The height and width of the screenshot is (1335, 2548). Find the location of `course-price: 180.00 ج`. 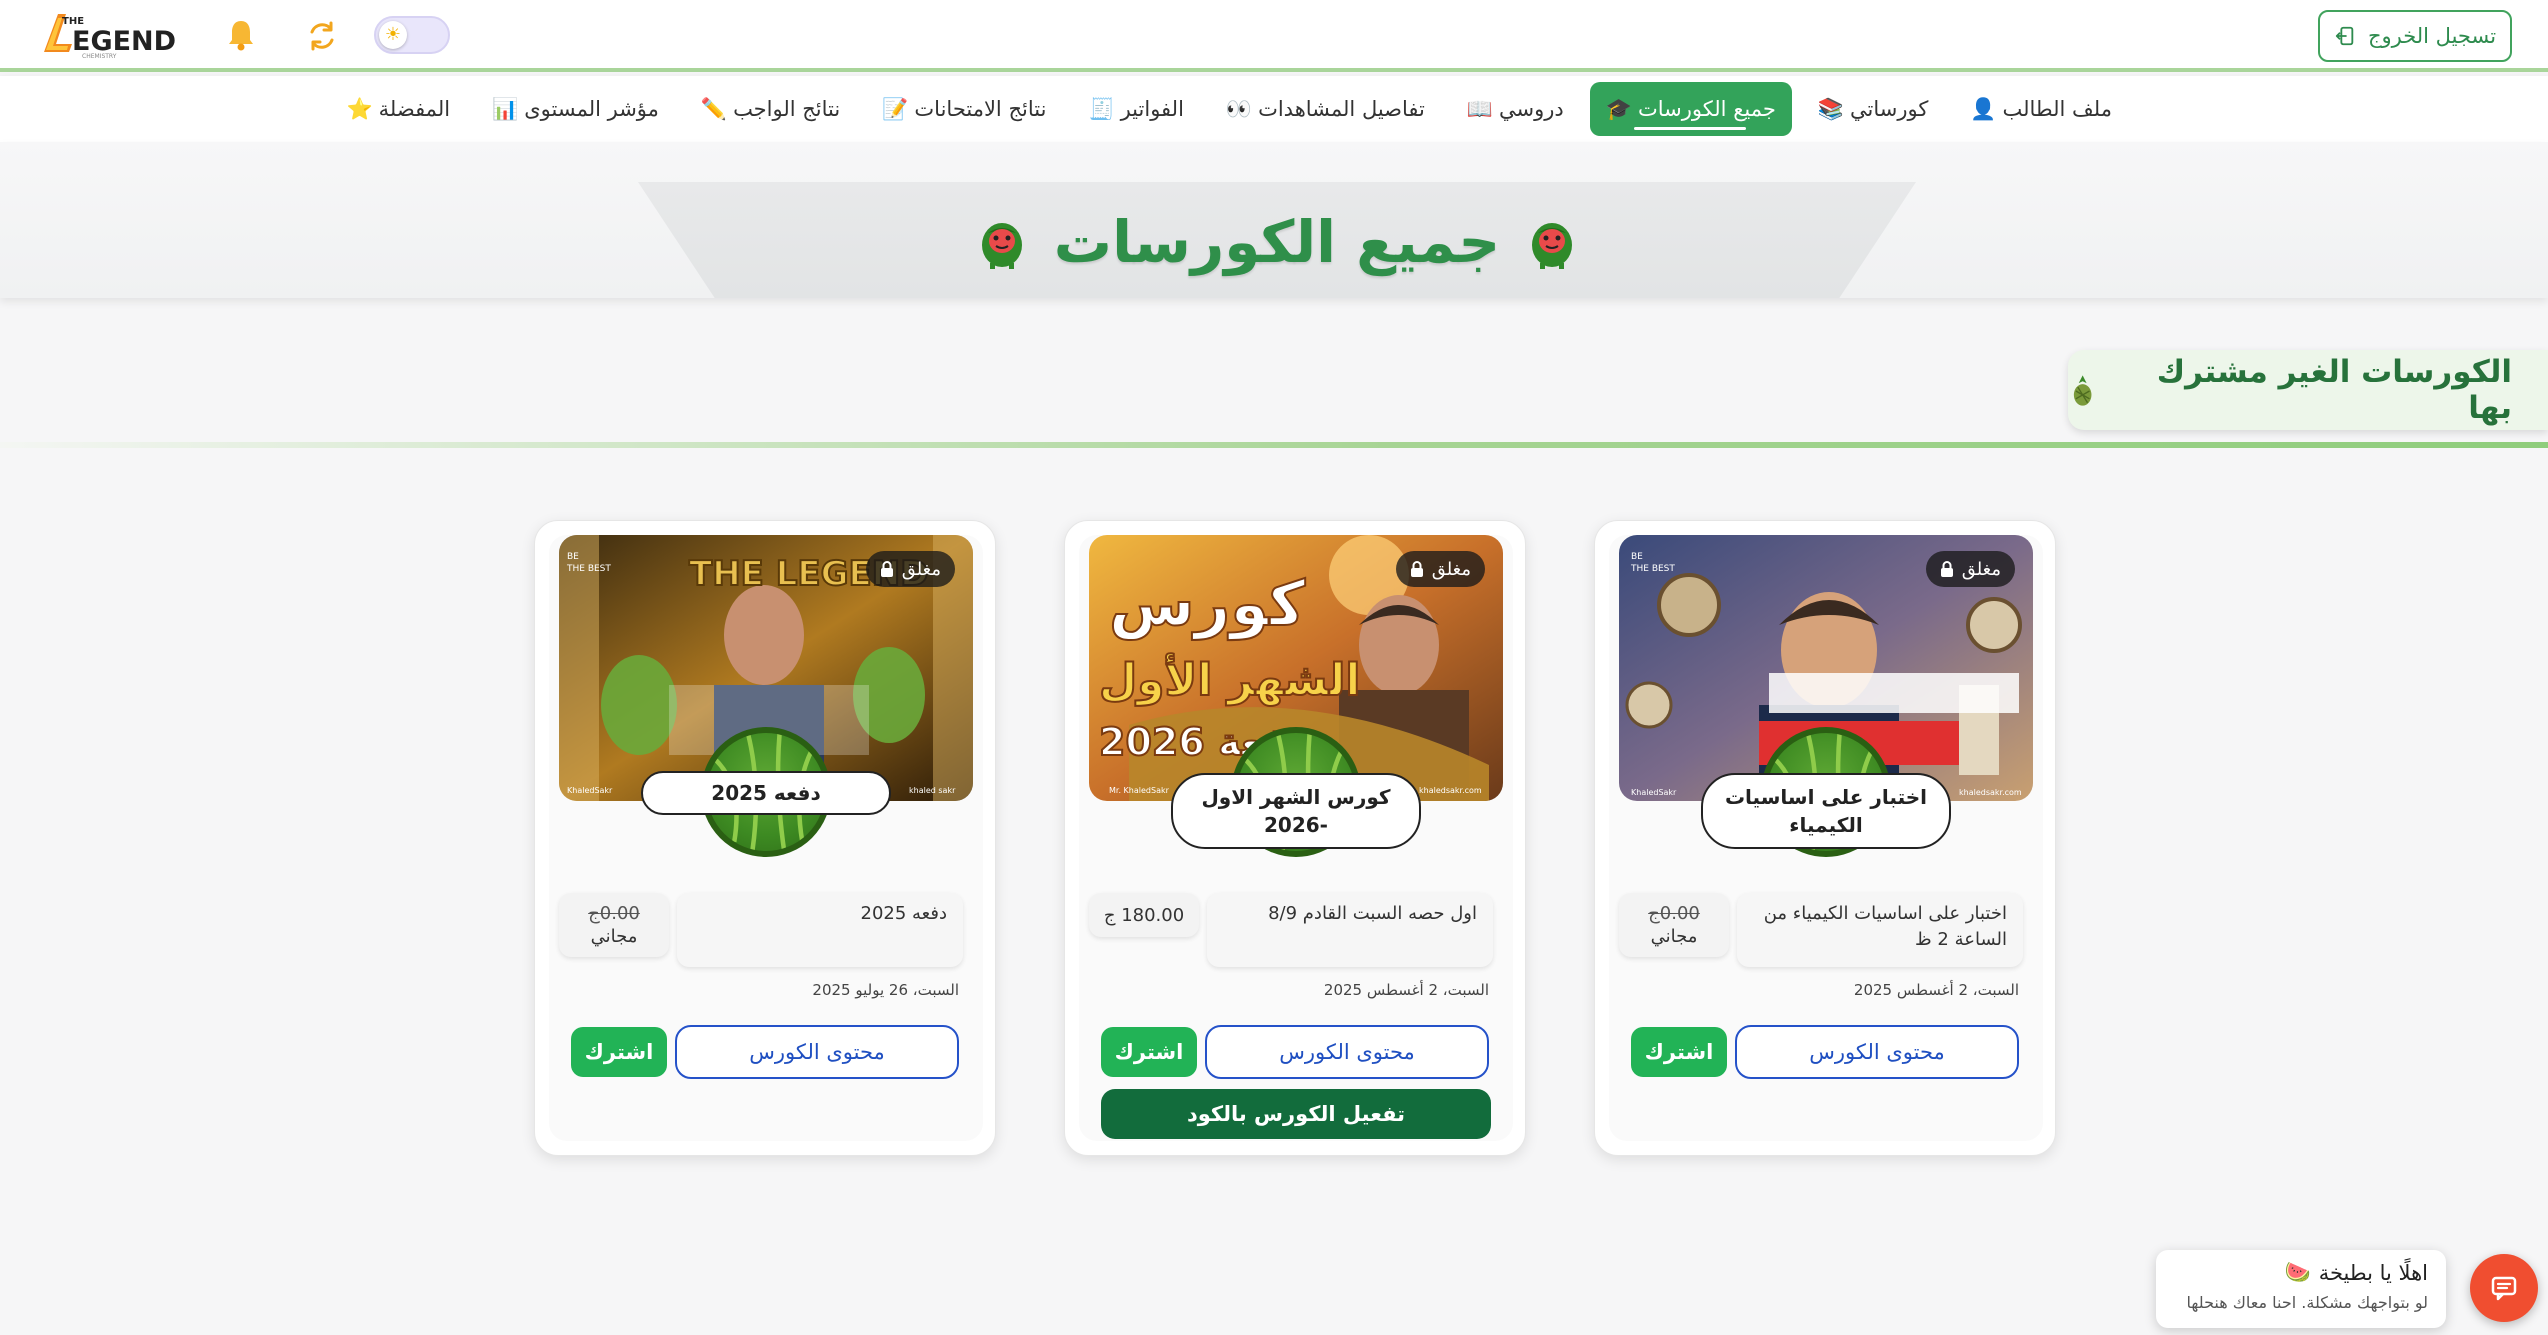

course-price: 180.00 ج is located at coordinates (1144, 915).